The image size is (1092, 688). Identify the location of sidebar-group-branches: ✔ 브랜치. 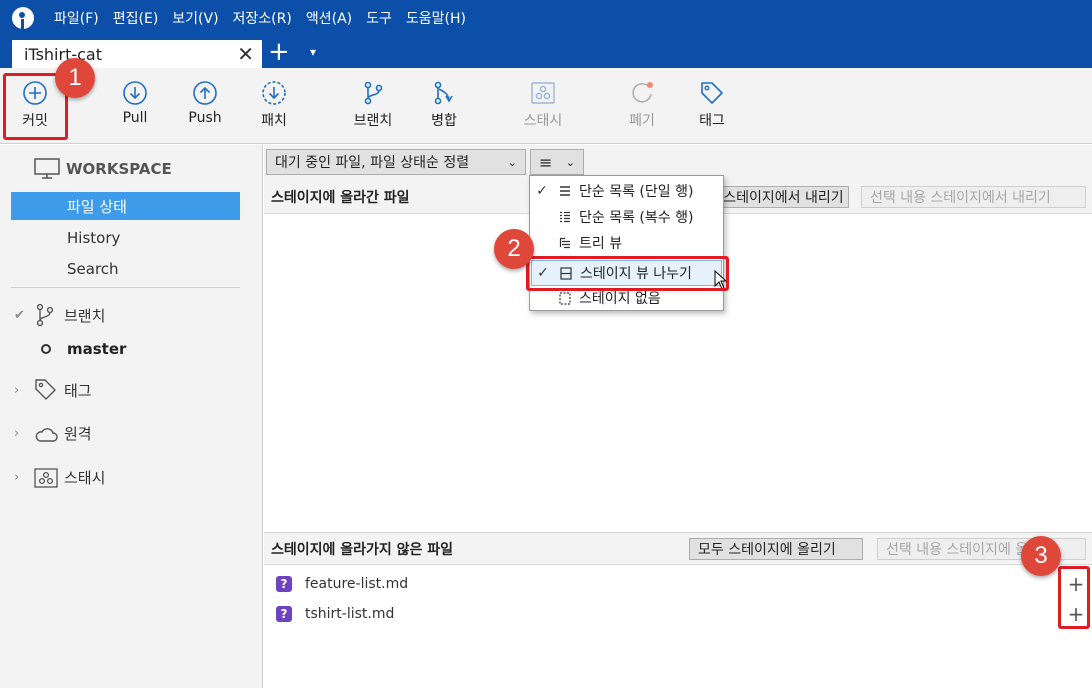
(59, 315).